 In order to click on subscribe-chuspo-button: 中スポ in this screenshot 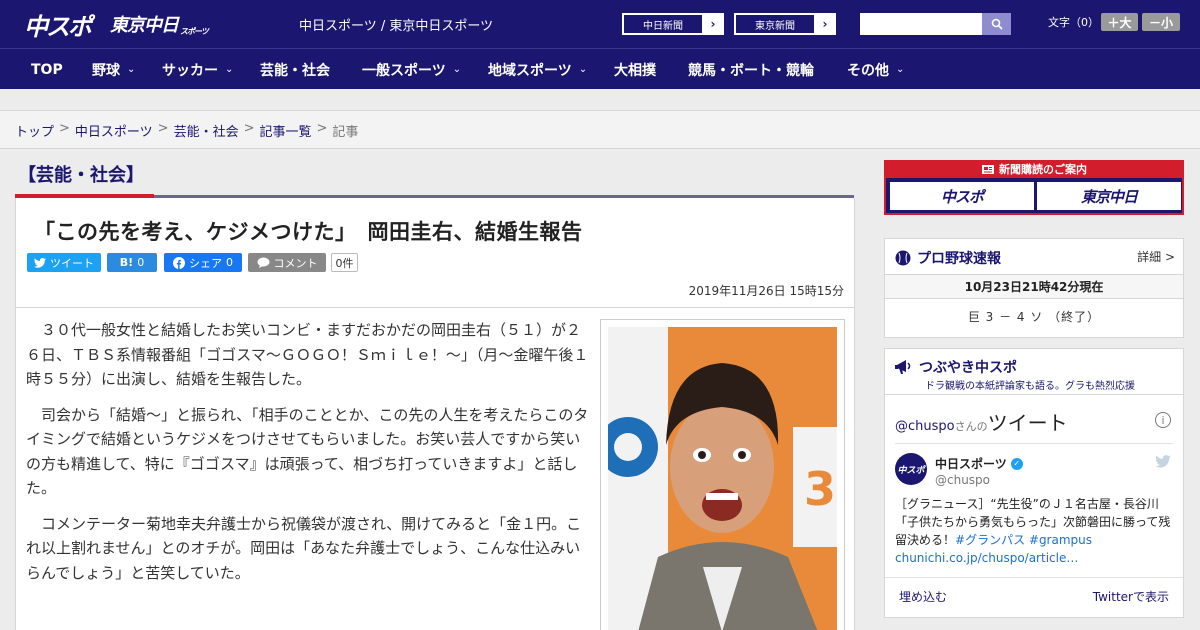, I will do `click(962, 196)`.